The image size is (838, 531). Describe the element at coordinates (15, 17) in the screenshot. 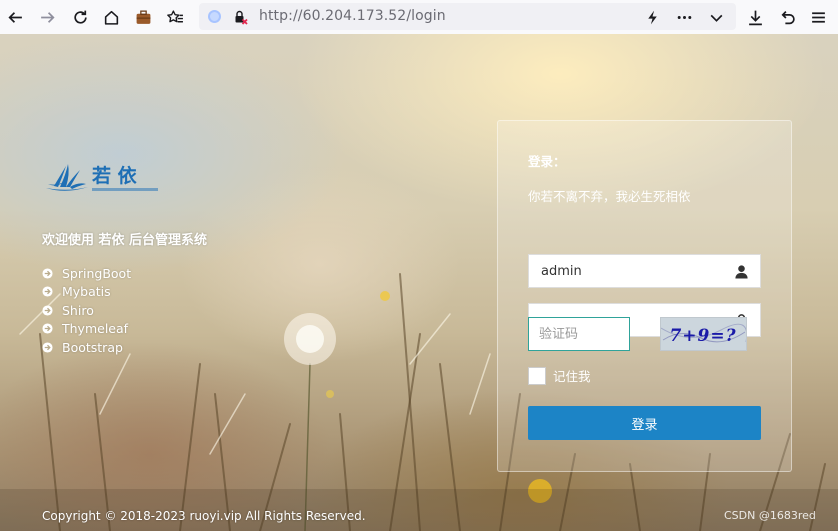

I see `back-icon` at that location.